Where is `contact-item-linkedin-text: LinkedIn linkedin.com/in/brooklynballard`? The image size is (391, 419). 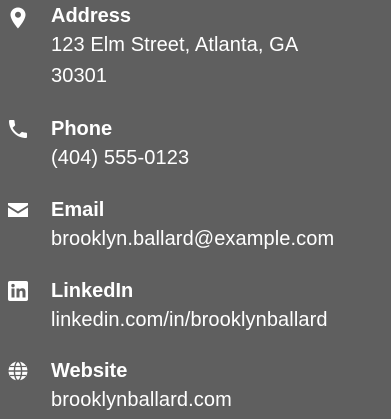 contact-item-linkedin-text: LinkedIn linkedin.com/in/brooklynballard is located at coordinates (221, 307).